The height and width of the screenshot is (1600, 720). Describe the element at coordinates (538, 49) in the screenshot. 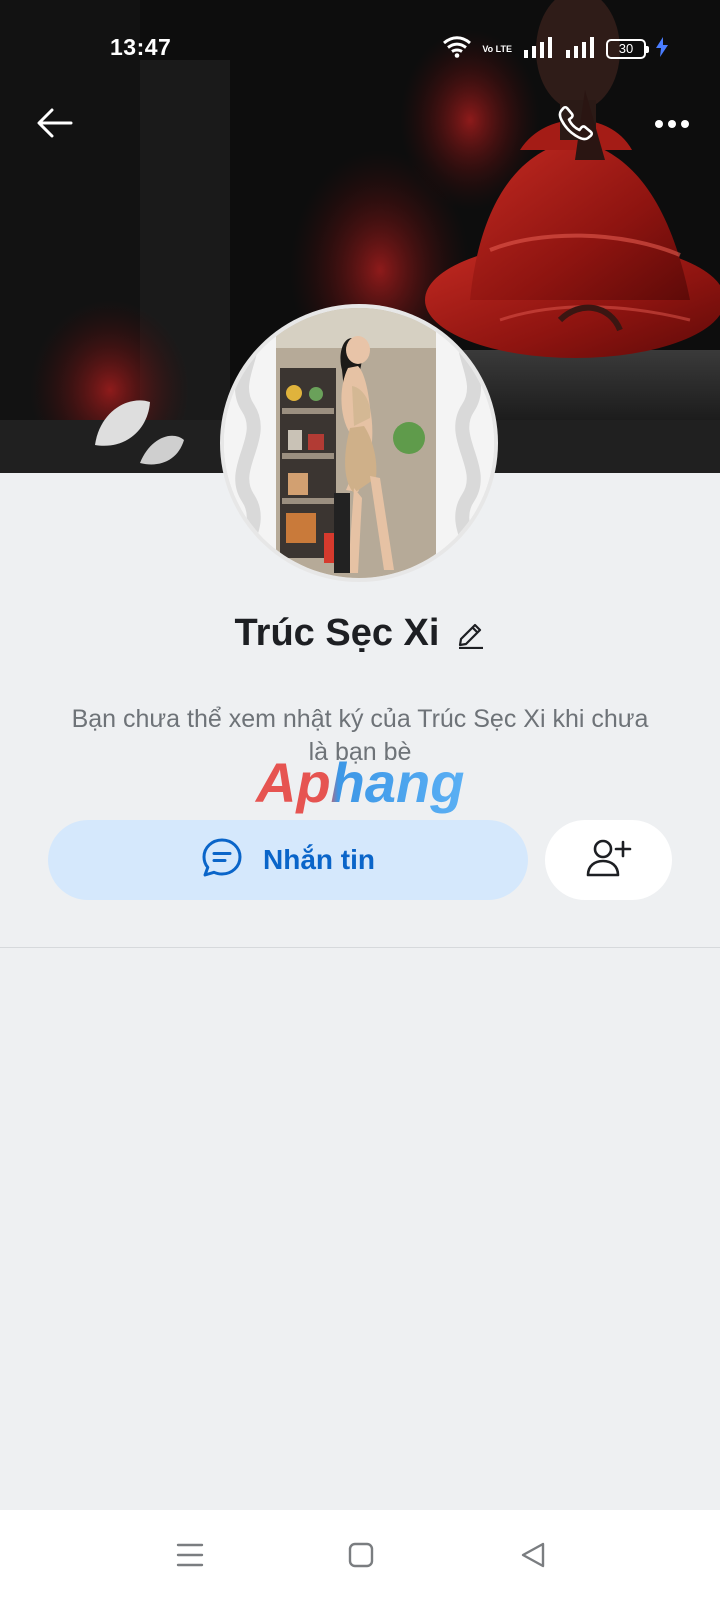

I see `signal-icon` at that location.